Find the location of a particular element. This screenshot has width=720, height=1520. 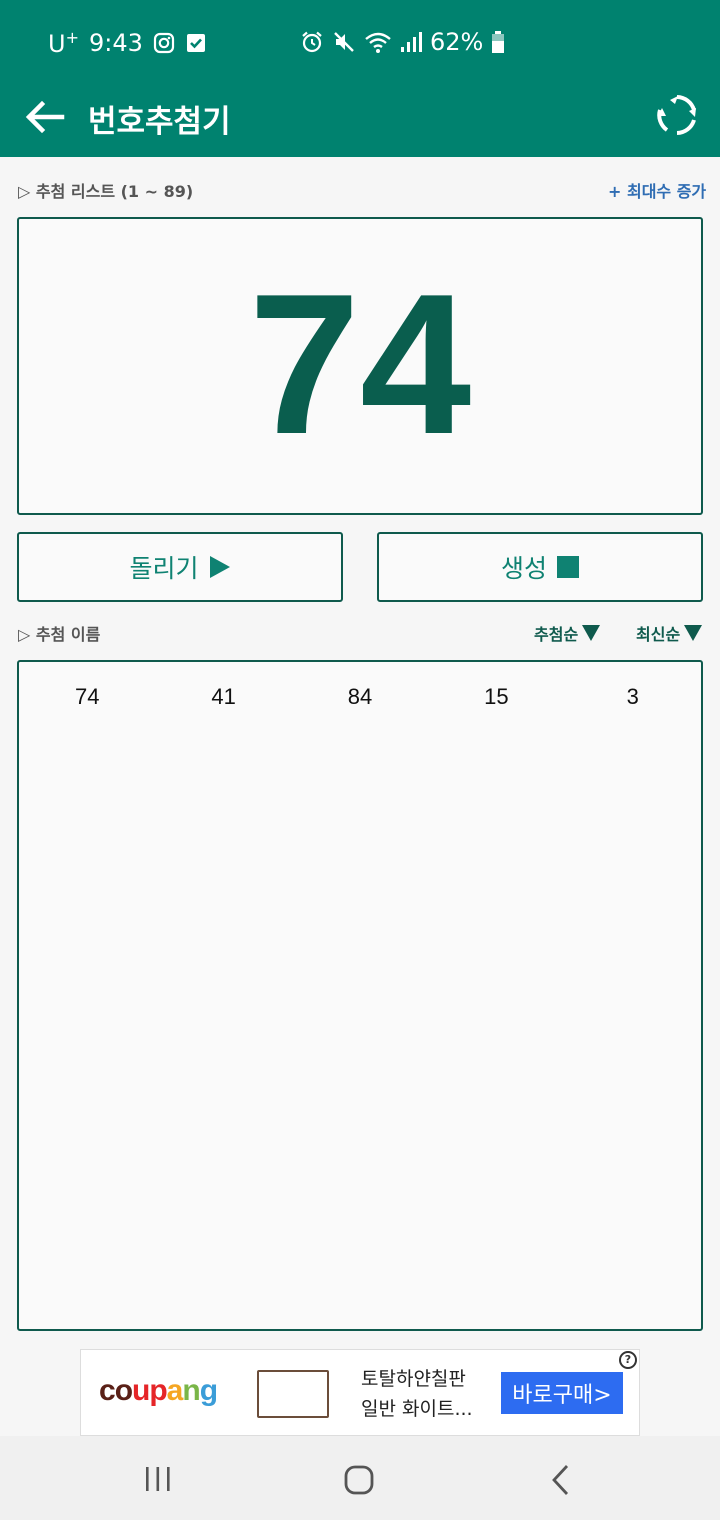

coupang-logo: coupang is located at coordinates (158, 1391).